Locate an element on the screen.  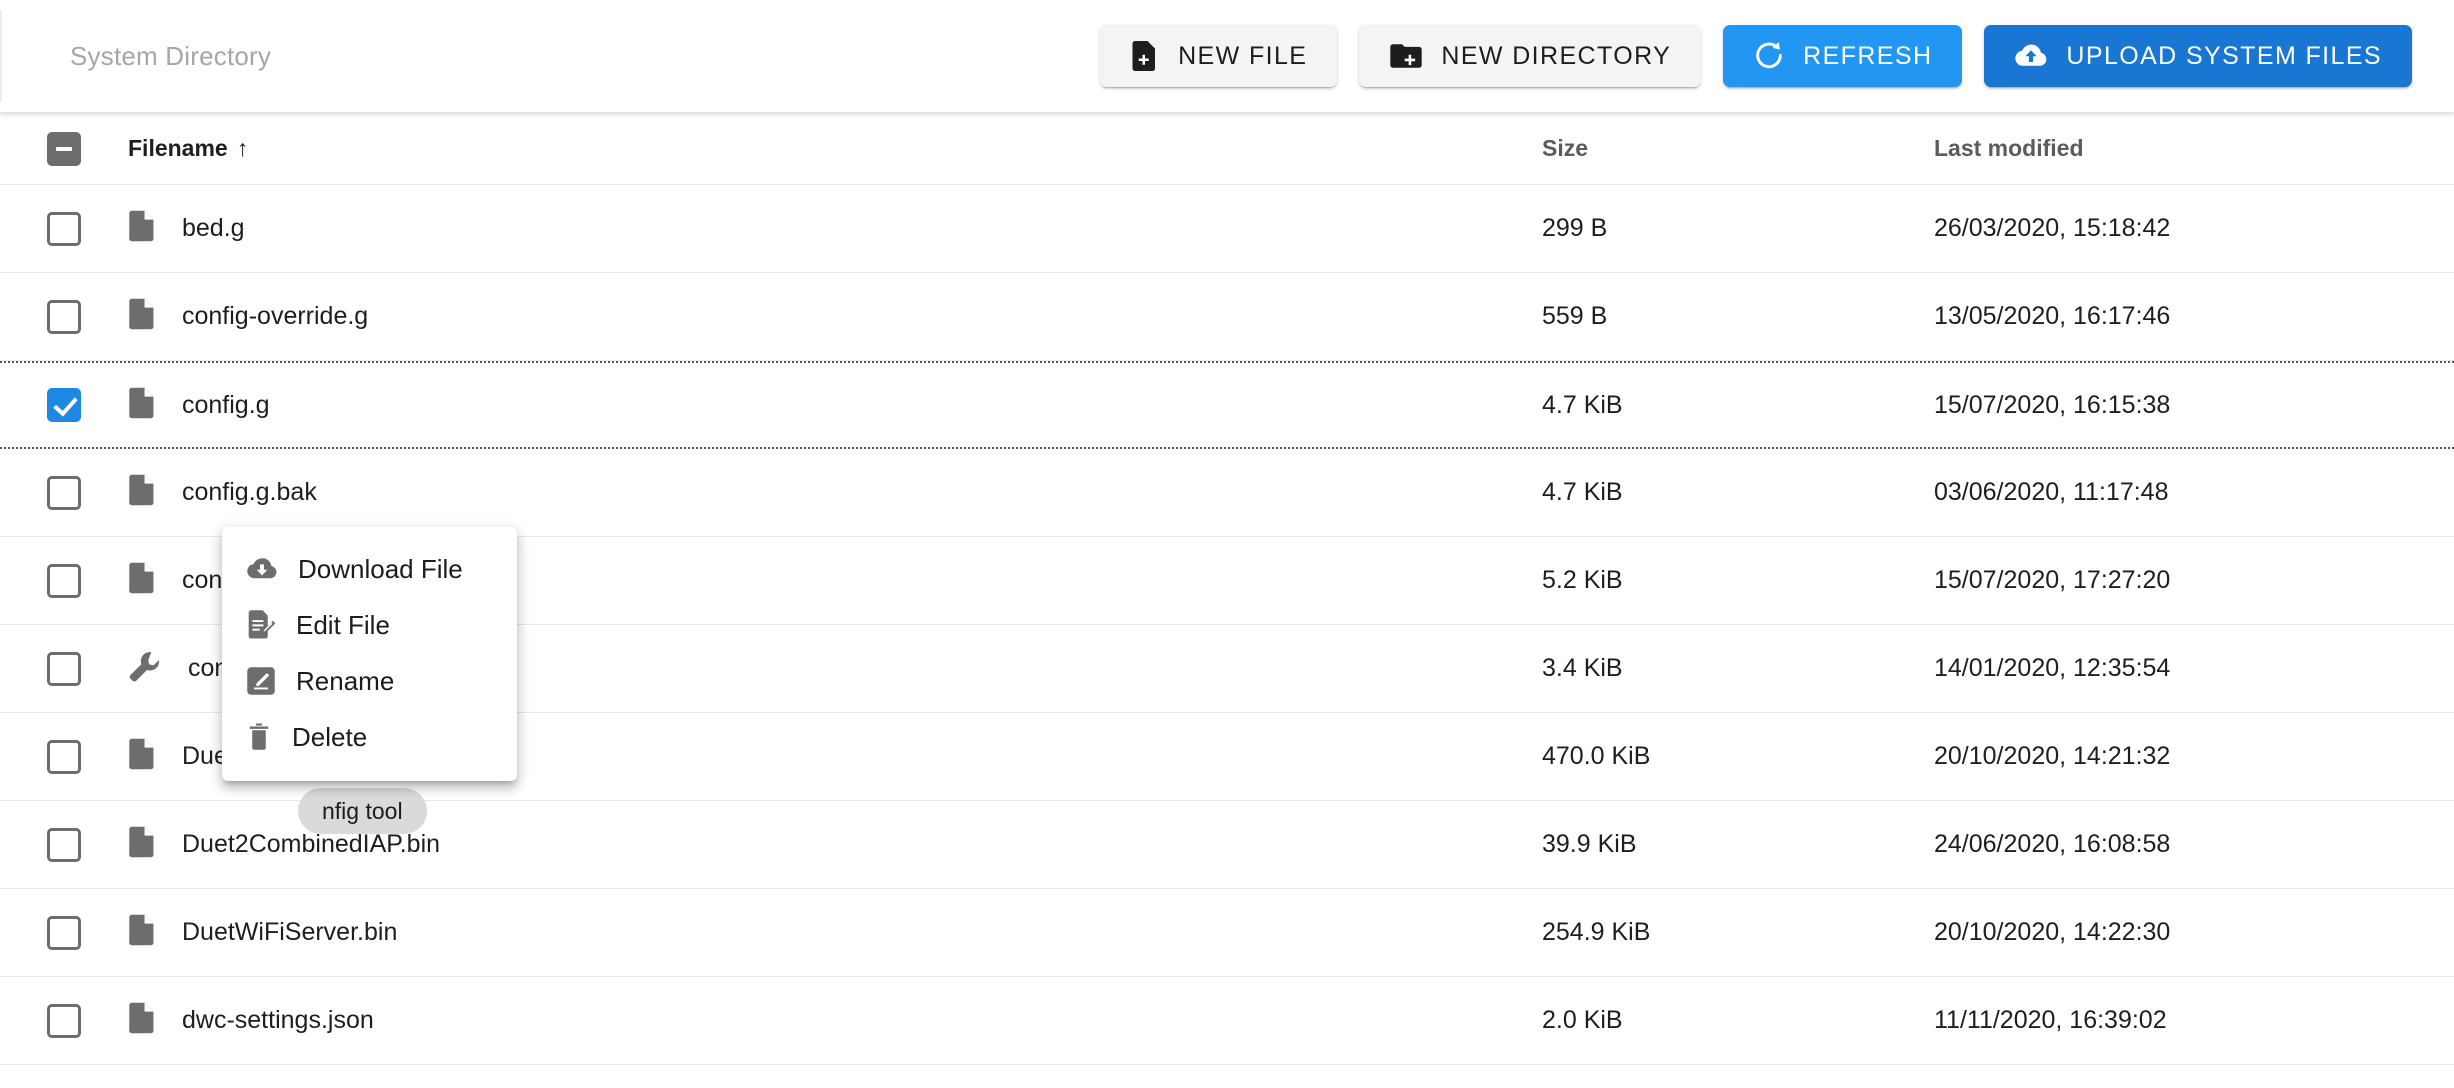
page-title: System Directory is located at coordinates (171, 55).